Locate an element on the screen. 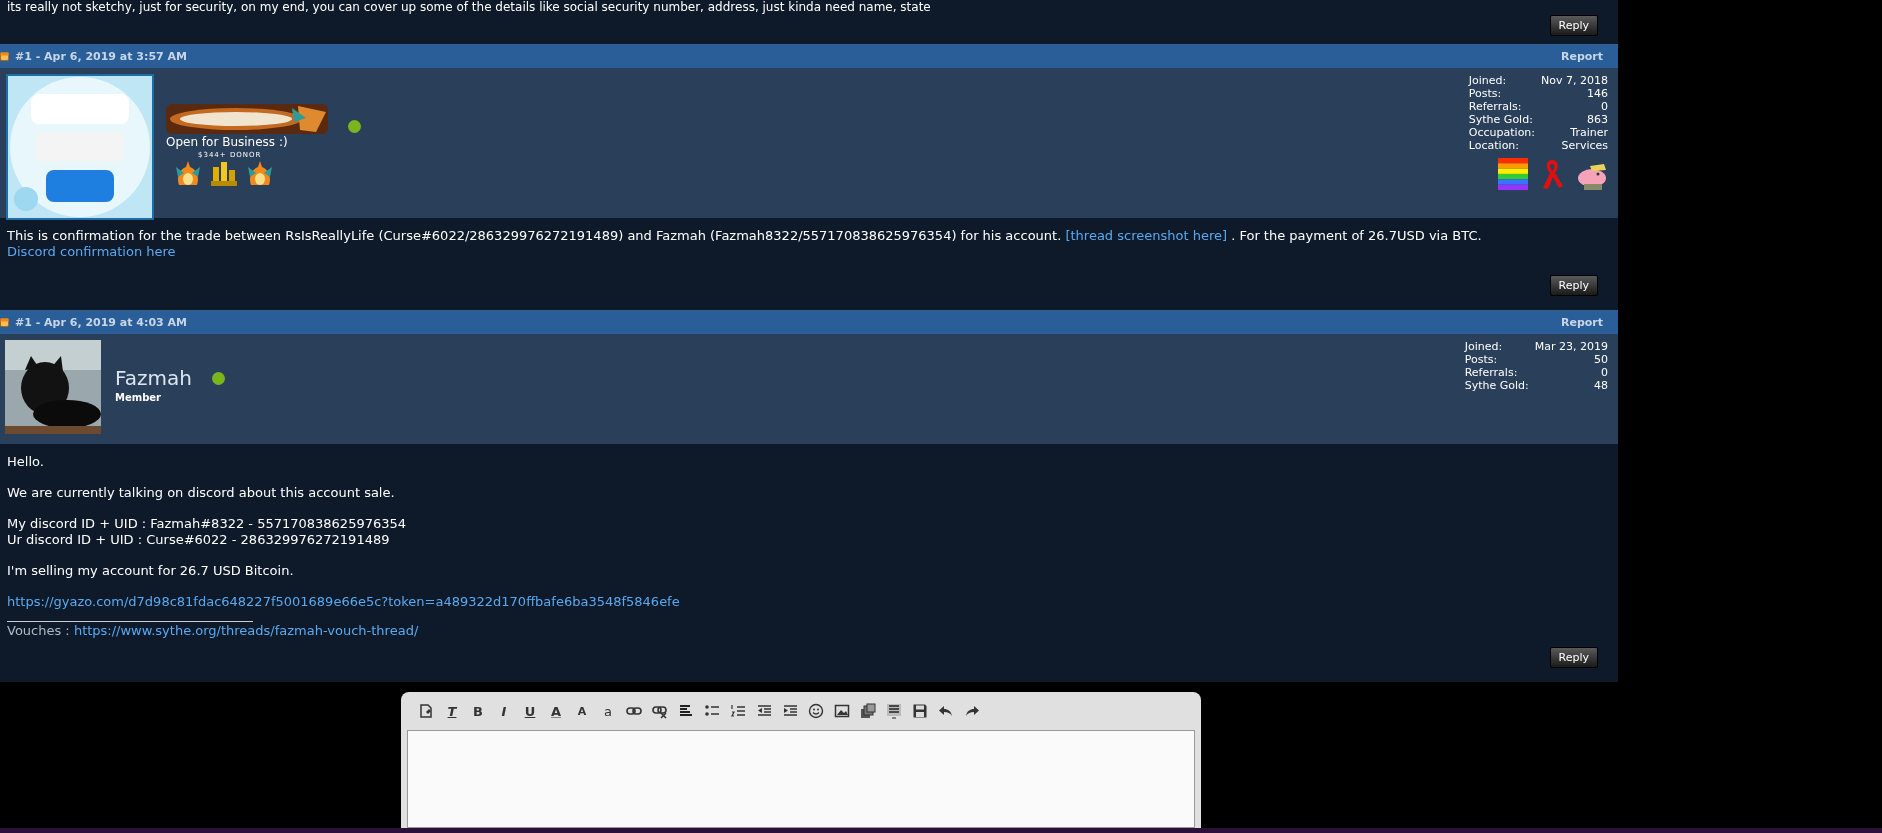 The image size is (1882, 833). username: Fazmah is located at coordinates (153, 378).